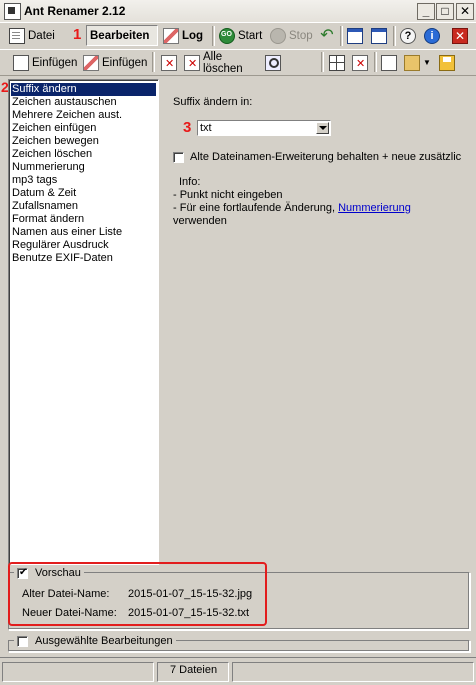 The width and height of the screenshot is (476, 685). Describe the element at coordinates (465, 11) in the screenshot. I see `close-button: ✕` at that location.